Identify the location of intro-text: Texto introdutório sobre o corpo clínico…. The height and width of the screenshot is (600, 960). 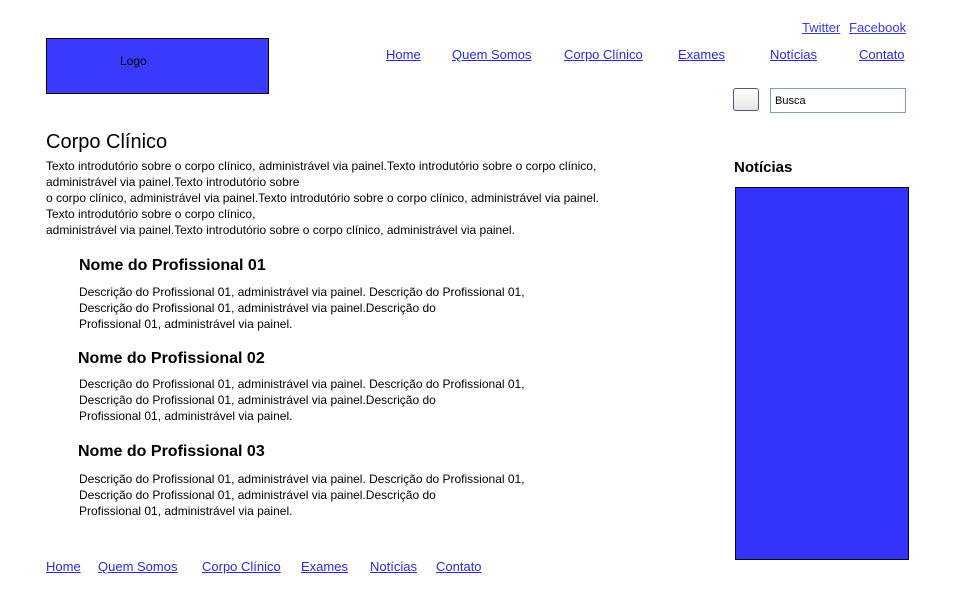
(351, 198).